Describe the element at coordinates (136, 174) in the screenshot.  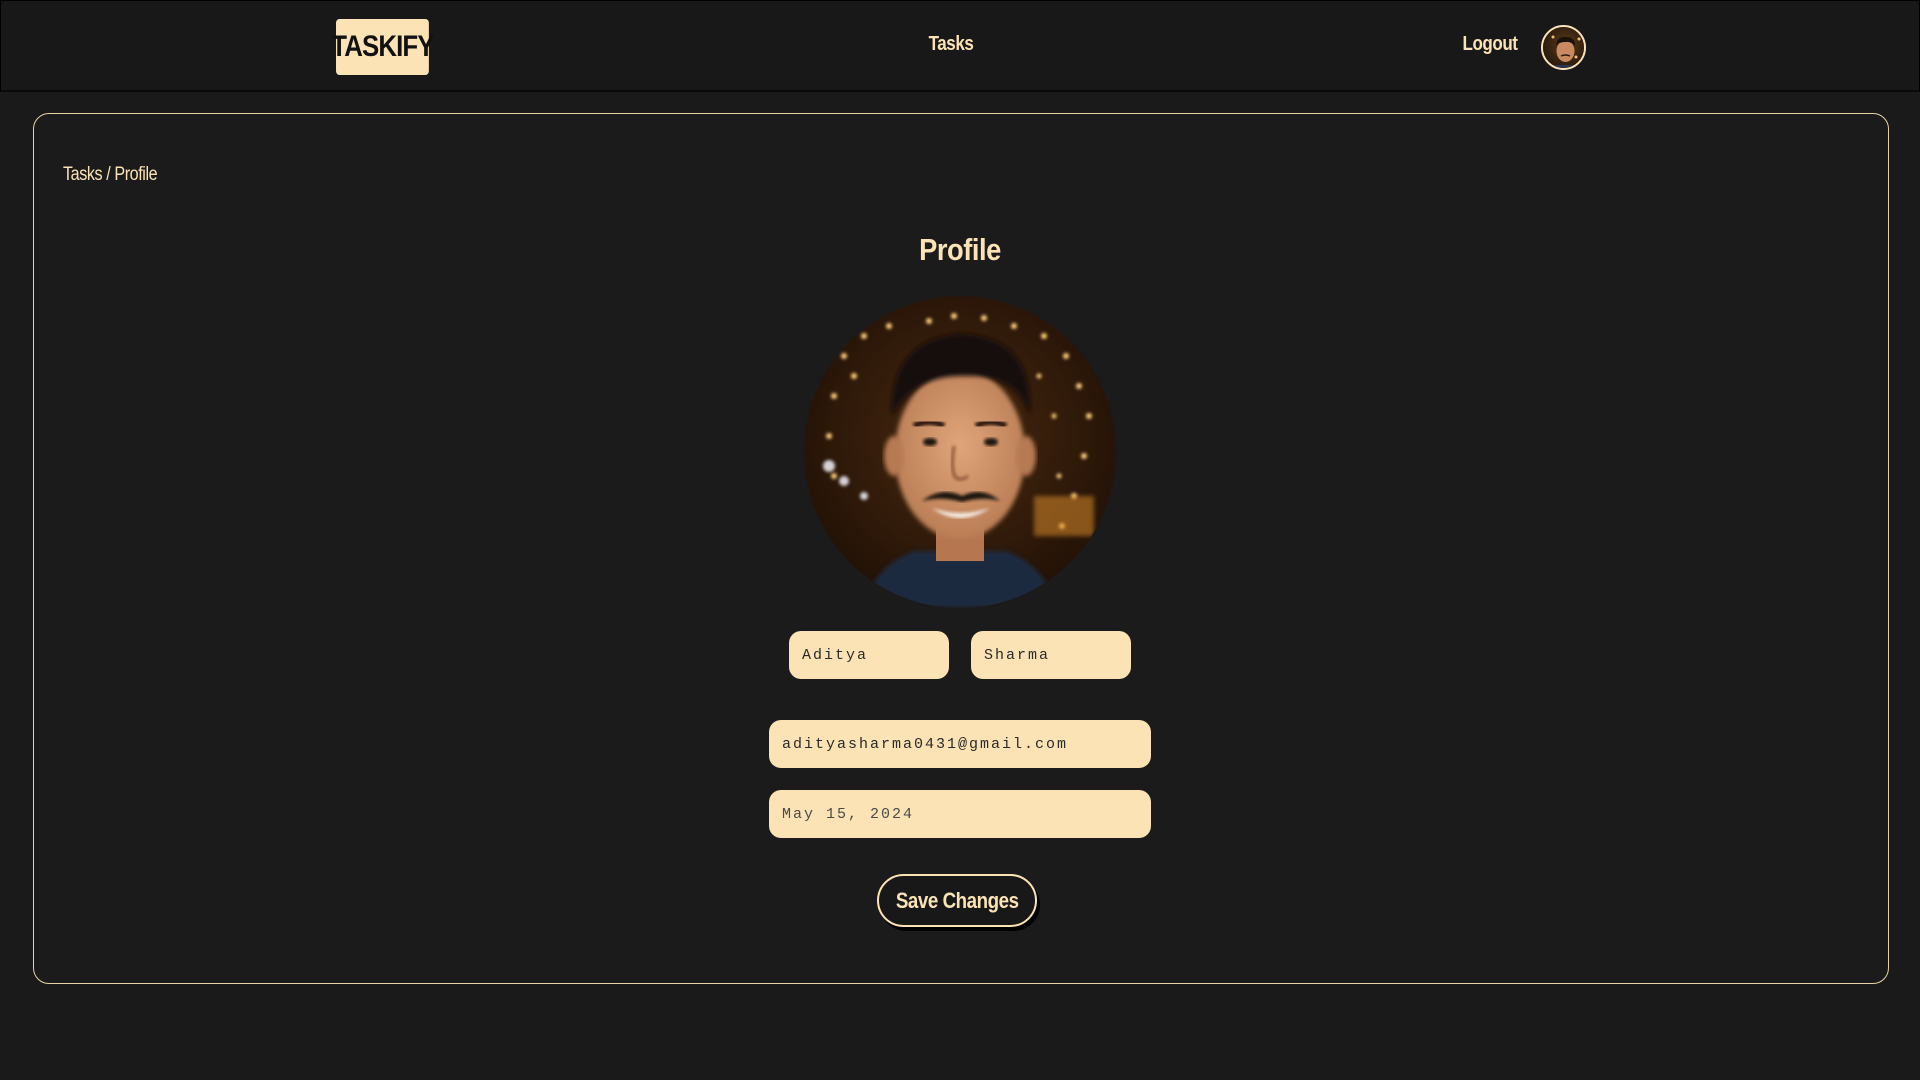
I see `breadcrumb-profile: Profile` at that location.